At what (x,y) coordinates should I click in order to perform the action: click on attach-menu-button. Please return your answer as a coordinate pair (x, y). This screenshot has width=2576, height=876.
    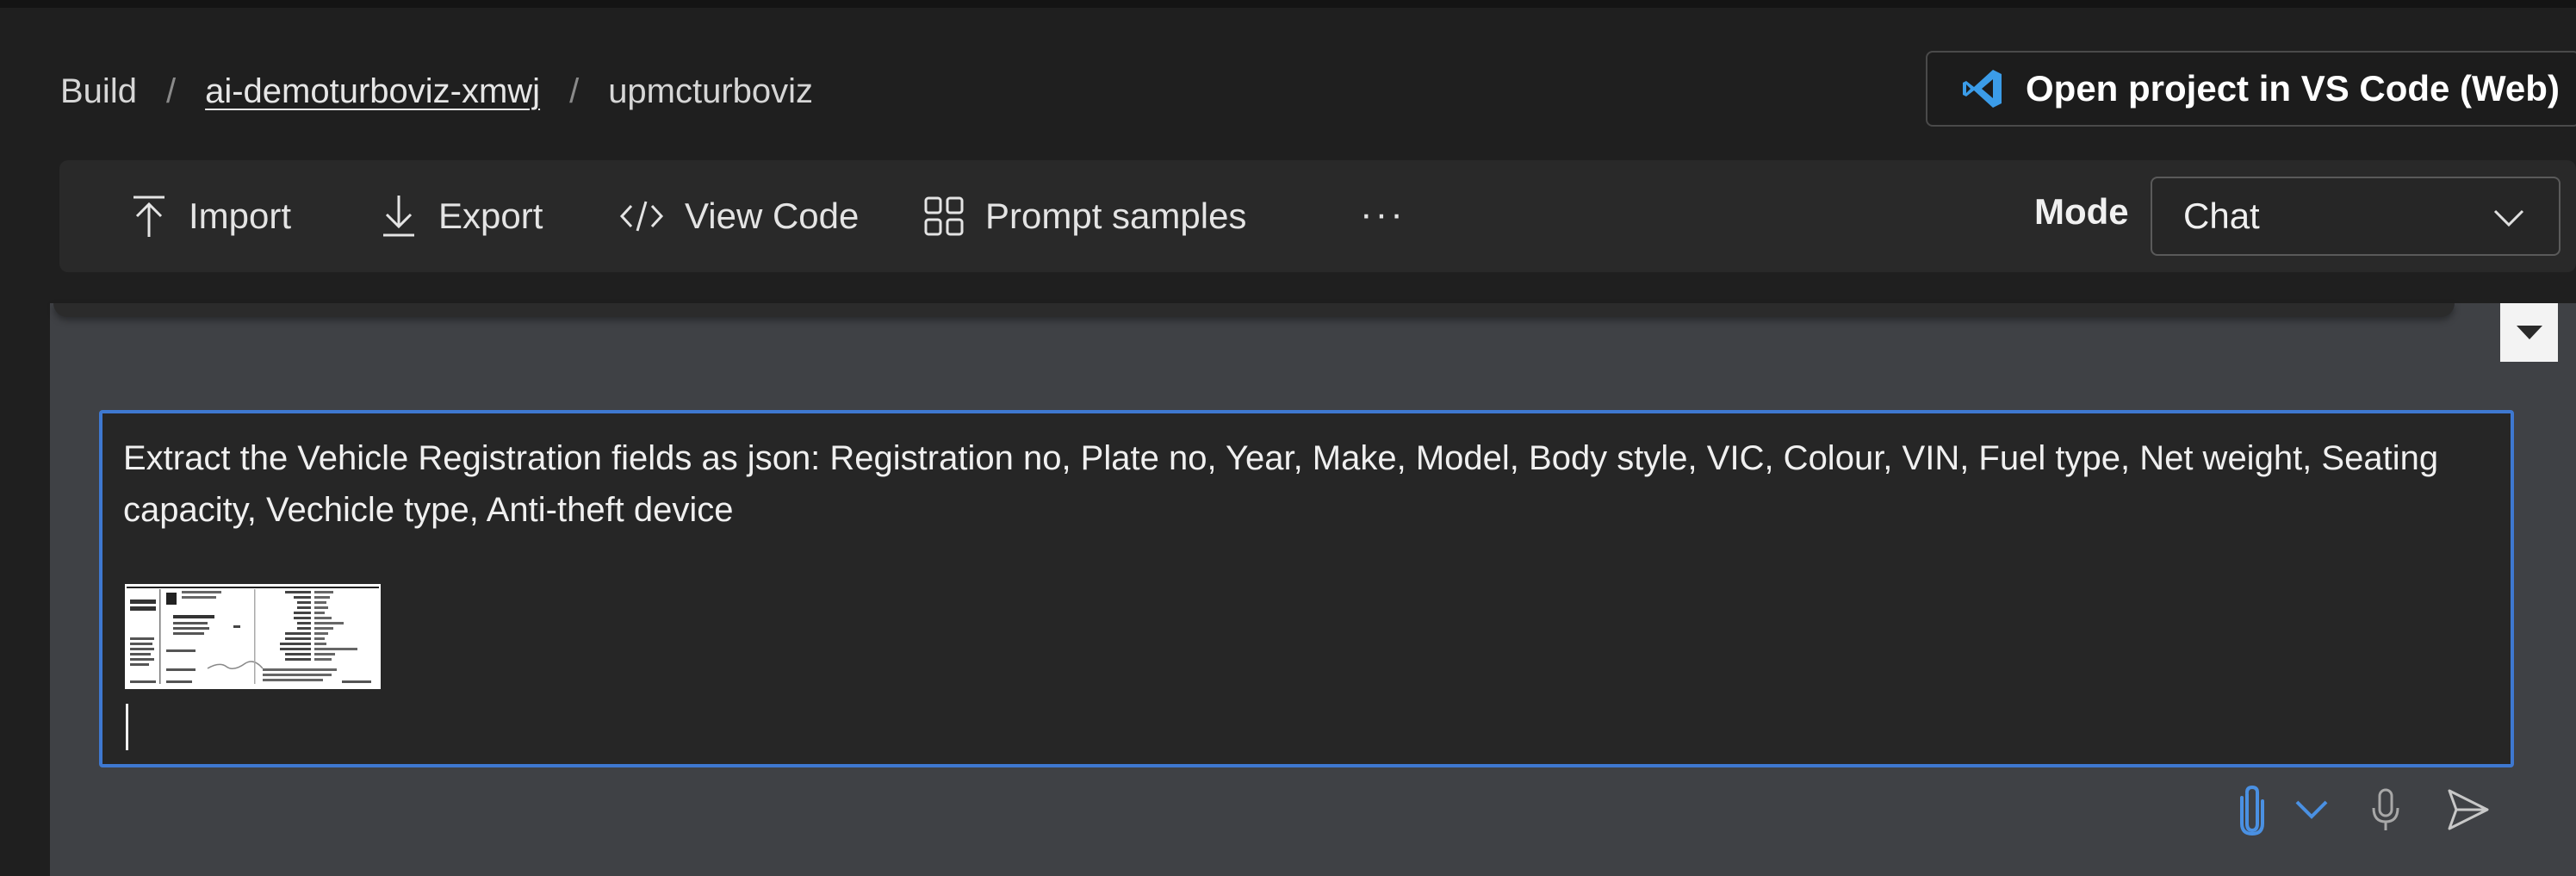
    Looking at the image, I should click on (2311, 810).